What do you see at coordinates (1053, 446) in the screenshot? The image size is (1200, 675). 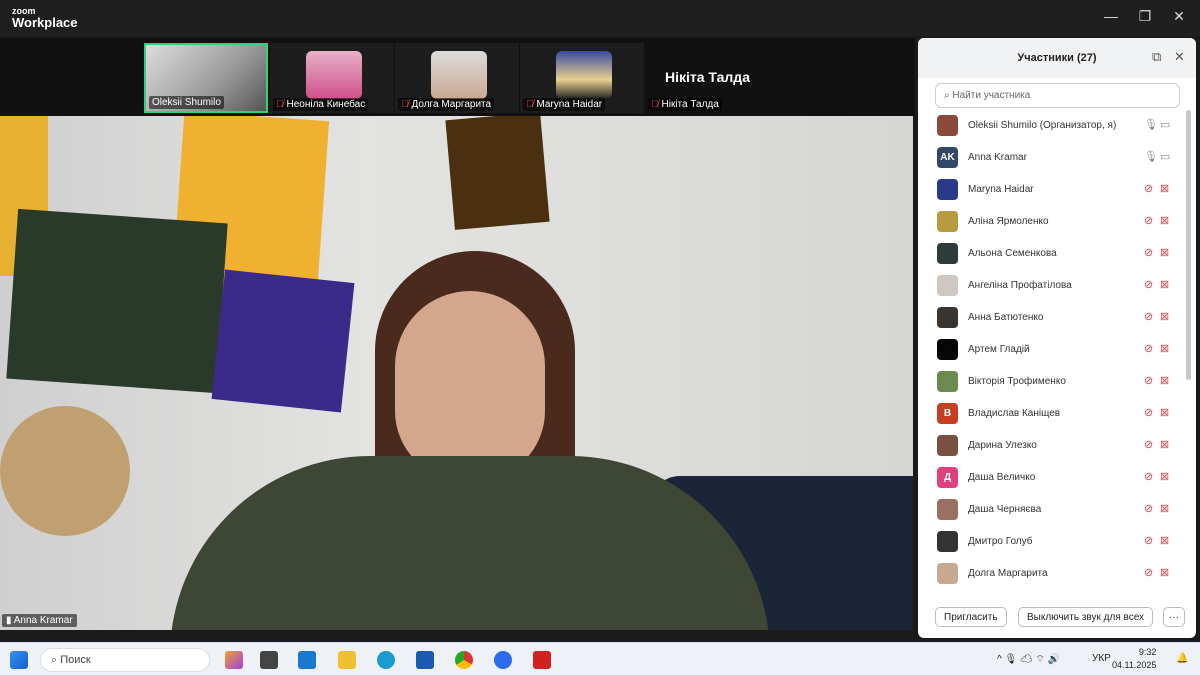 I see `participant-row: Дарина Улезко ⊘ ⊠` at bounding box center [1053, 446].